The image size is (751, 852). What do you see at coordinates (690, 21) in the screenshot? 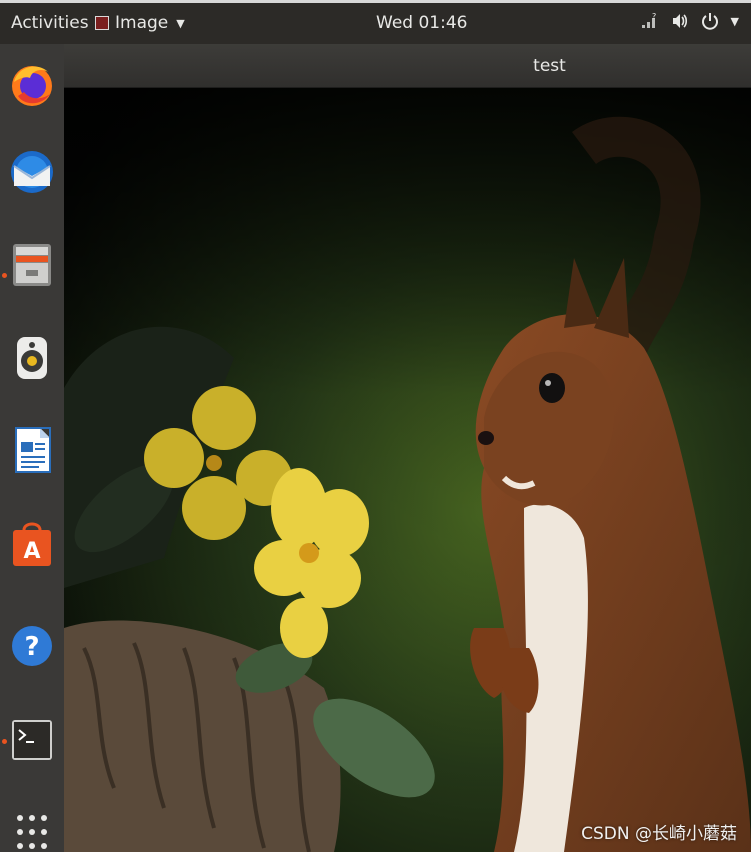
I see `system-tray: ? ▼` at bounding box center [690, 21].